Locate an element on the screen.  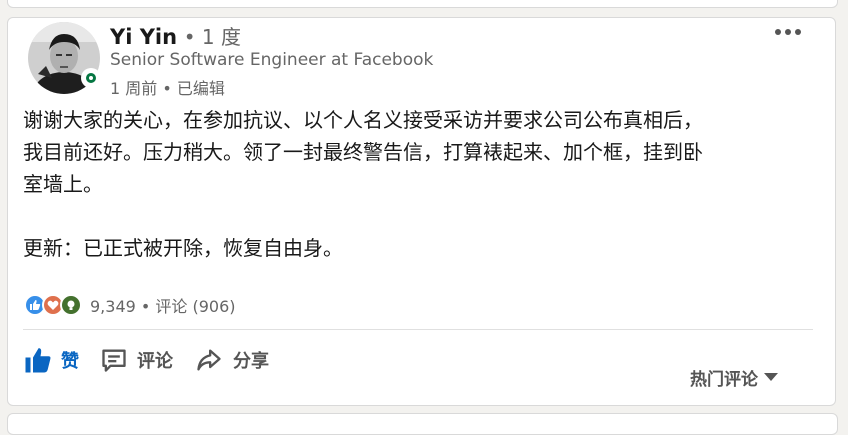
connection-degree: • 1 度 is located at coordinates (212, 37).